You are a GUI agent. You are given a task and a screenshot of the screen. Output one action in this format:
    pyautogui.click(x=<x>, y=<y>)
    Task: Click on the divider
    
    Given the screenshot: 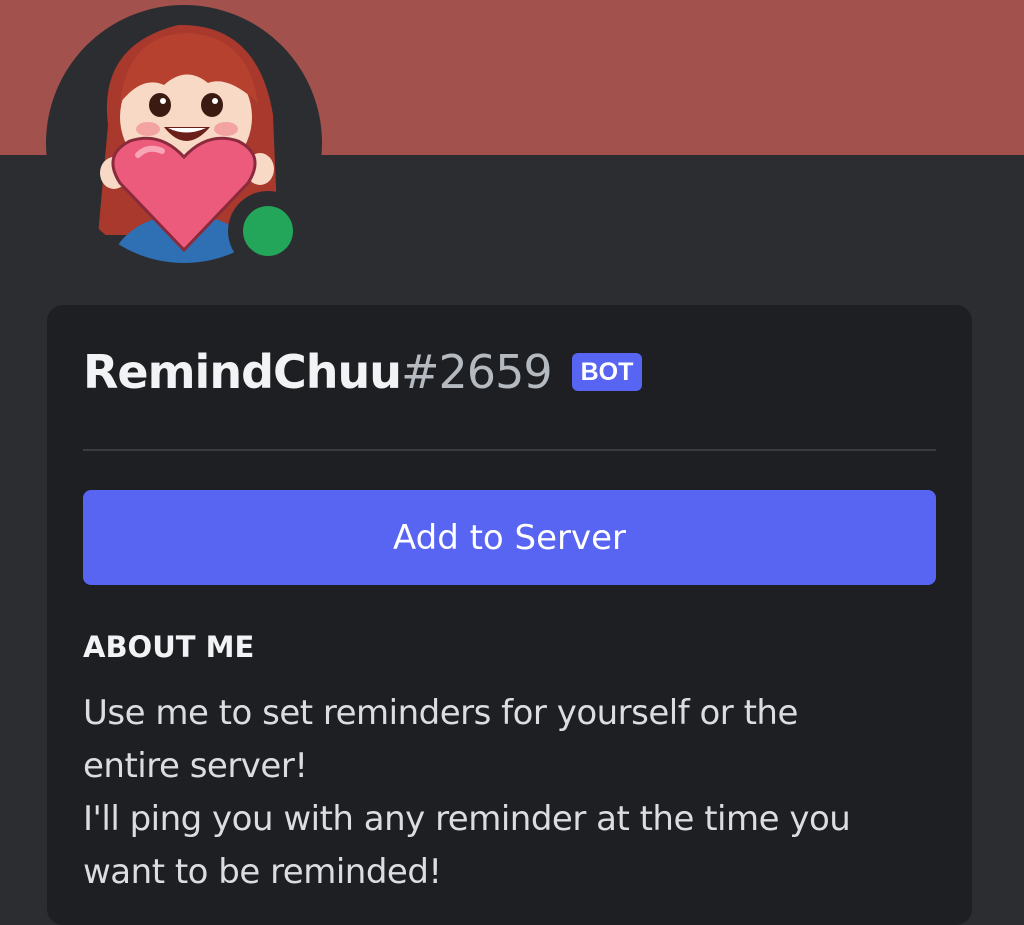 What is the action you would take?
    pyautogui.click(x=509, y=450)
    